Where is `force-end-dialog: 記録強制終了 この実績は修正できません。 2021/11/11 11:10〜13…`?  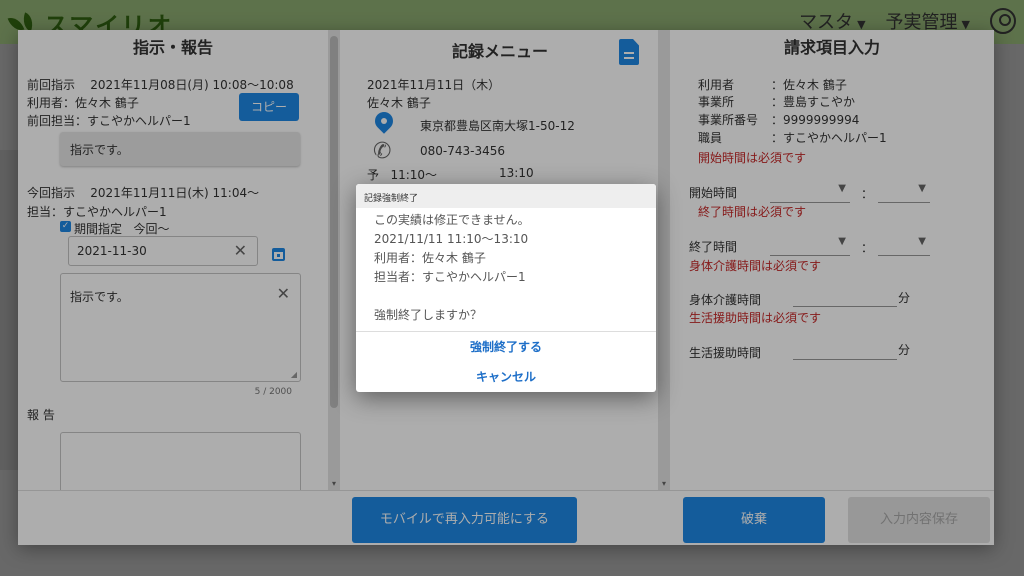 force-end-dialog: 記録強制終了 この実績は修正できません。 2021/11/11 11:10〜13… is located at coordinates (506, 288).